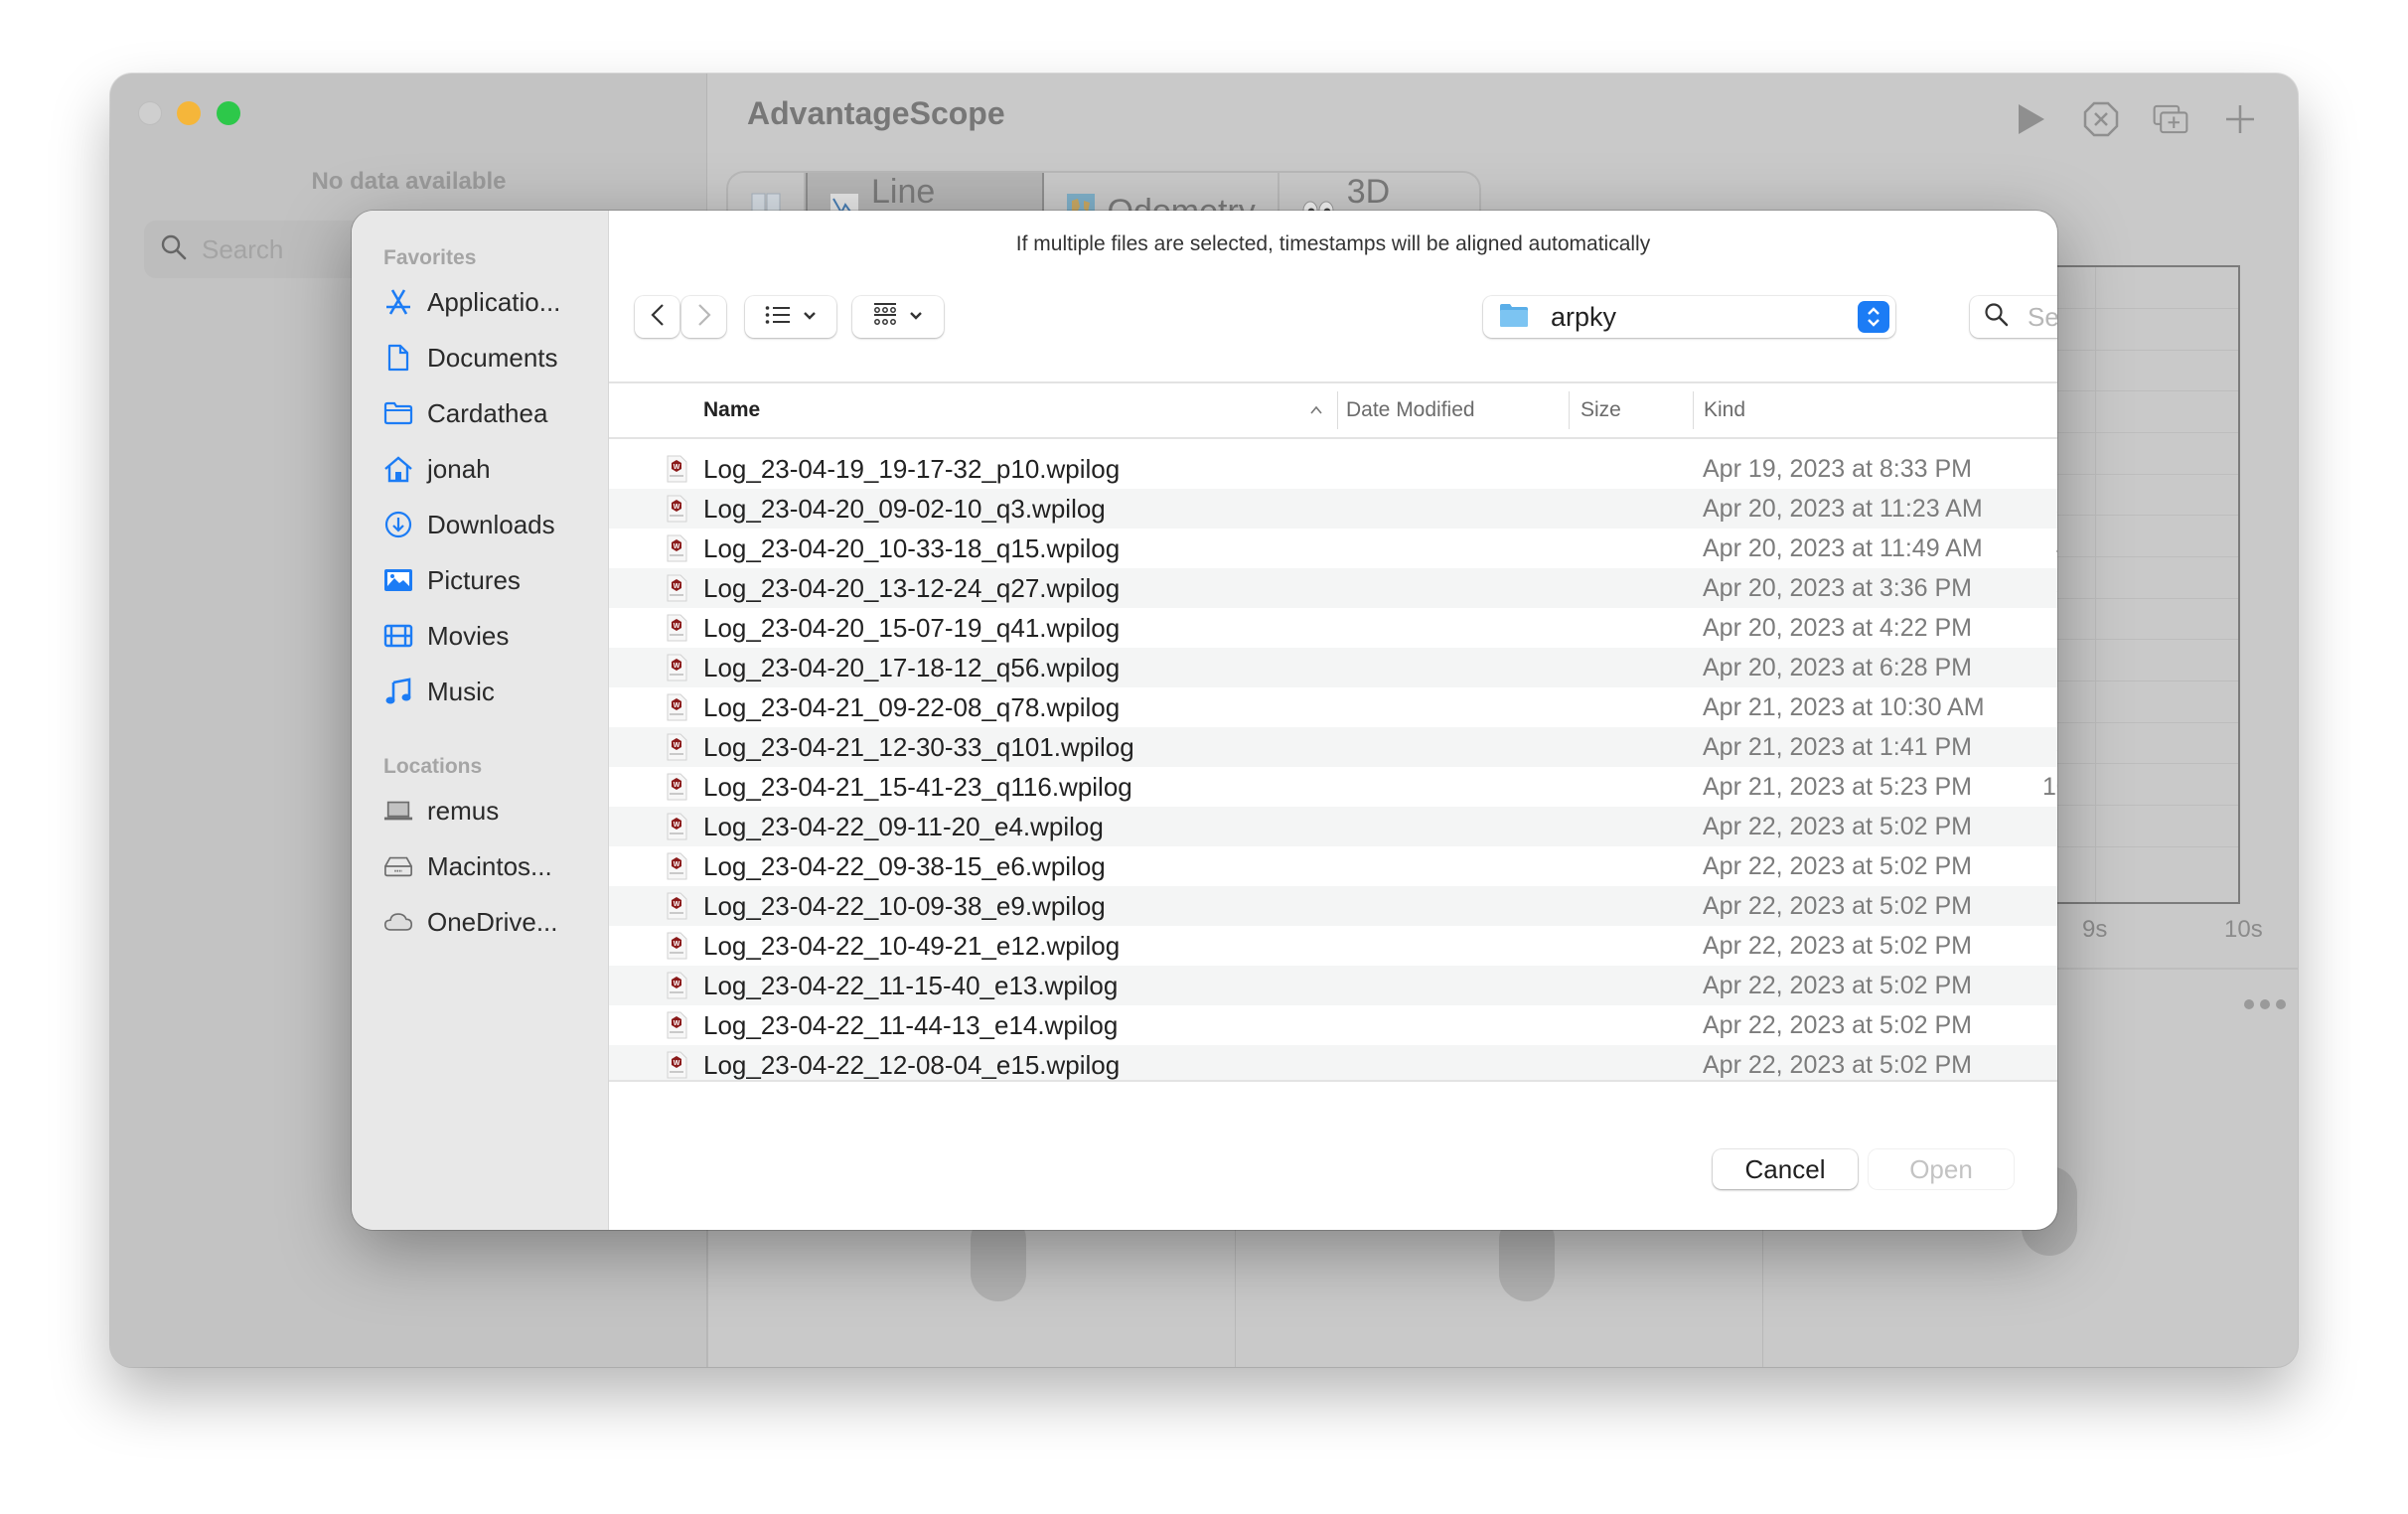 This screenshot has height=1514, width=2408. I want to click on column-header-name: Name, so click(731, 410).